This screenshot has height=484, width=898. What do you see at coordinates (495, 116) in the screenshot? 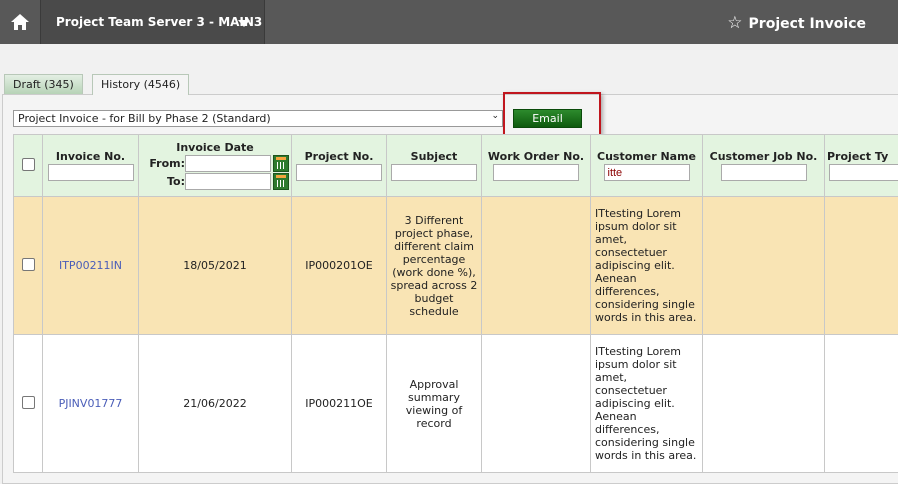
I see `chevron-down-icon: ⌄` at bounding box center [495, 116].